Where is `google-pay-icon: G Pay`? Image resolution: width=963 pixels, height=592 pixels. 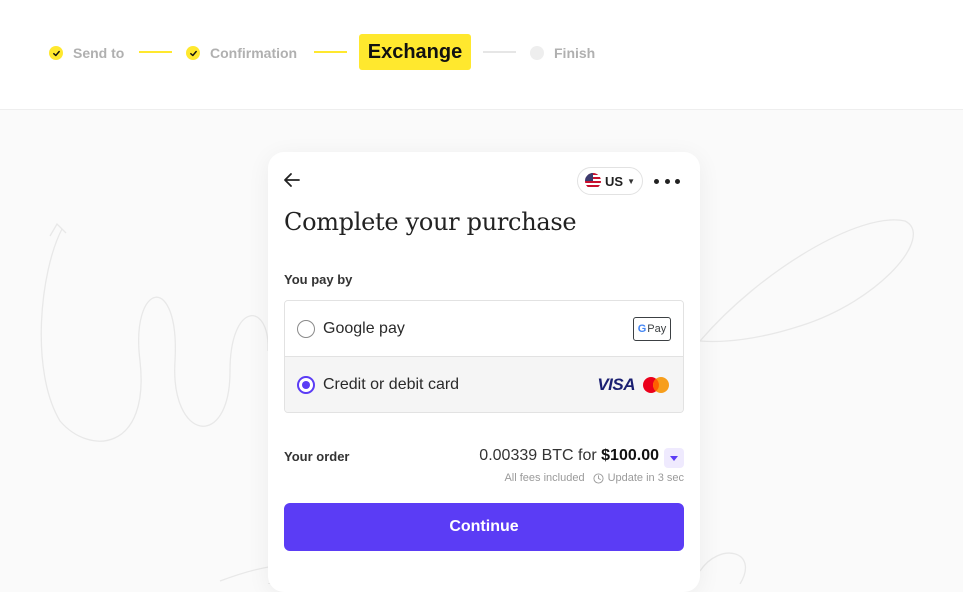 google-pay-icon: G Pay is located at coordinates (652, 328).